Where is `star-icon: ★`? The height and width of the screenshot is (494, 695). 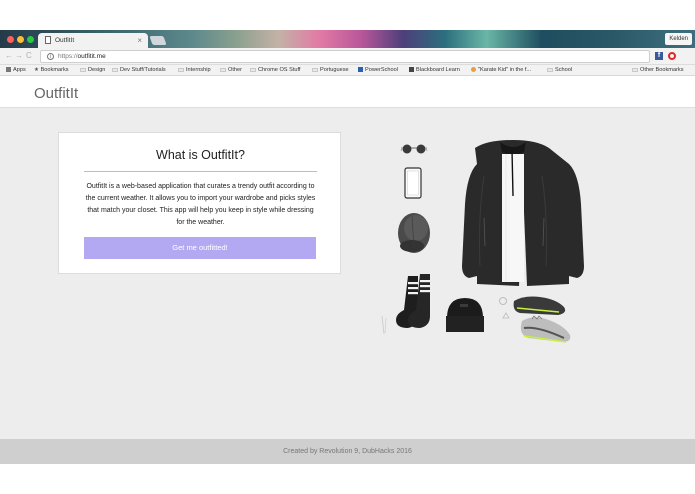 star-icon: ★ is located at coordinates (37, 70).